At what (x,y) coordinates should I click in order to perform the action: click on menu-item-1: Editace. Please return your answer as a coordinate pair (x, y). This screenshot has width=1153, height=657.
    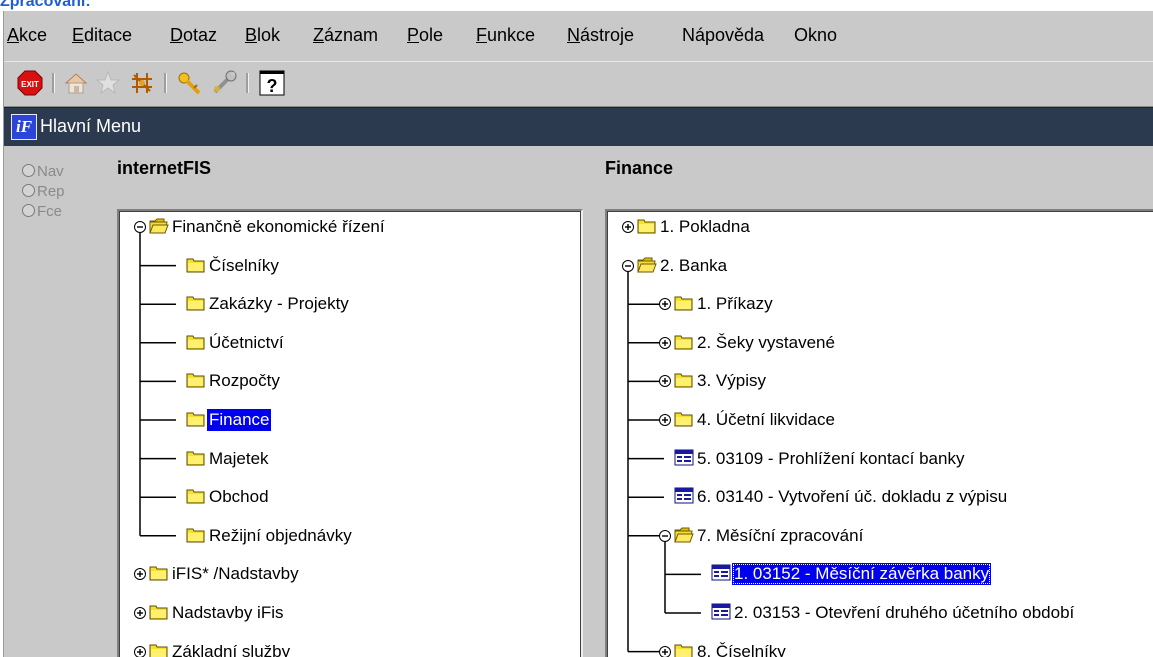
    Looking at the image, I should click on (102, 35).